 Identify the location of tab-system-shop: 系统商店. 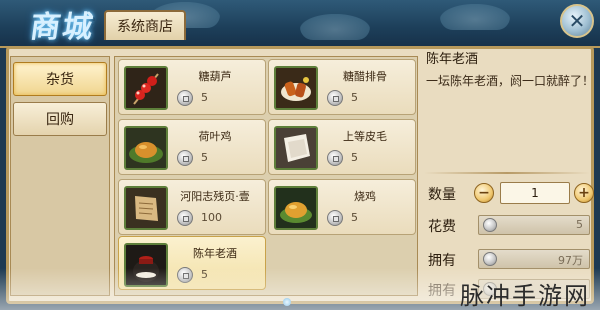
(145, 25).